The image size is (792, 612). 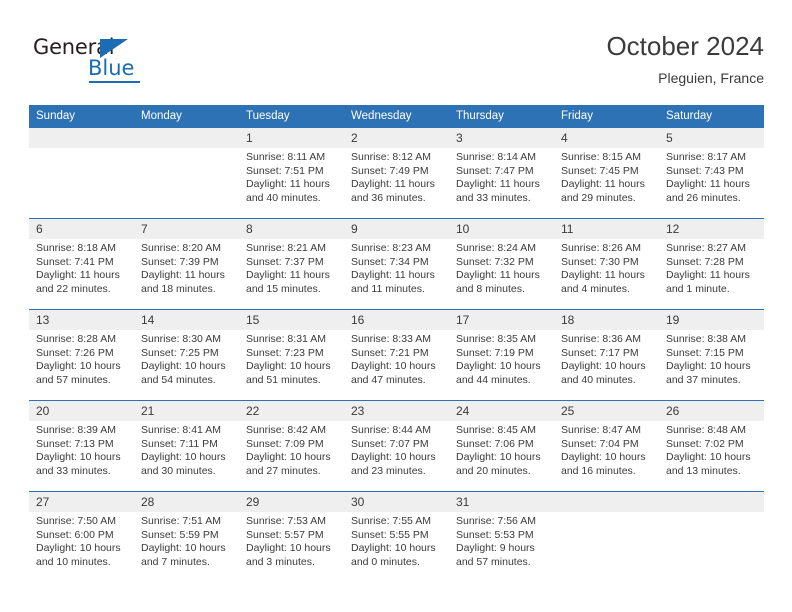 I want to click on sunset-text: Sunset: 6:00 PM, so click(x=75, y=534).